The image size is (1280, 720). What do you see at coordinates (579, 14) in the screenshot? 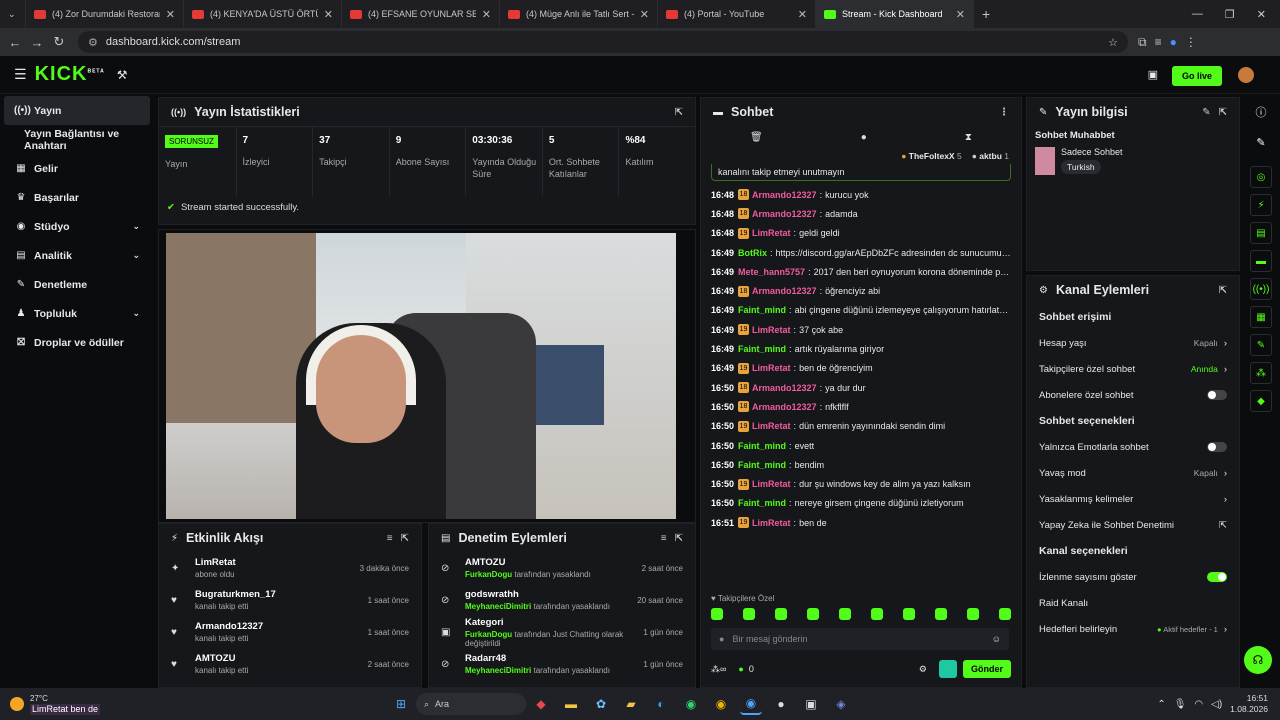
I see `browser-tab: (4) Müge Anlı ile Tatlı Sert - You✕` at bounding box center [579, 14].